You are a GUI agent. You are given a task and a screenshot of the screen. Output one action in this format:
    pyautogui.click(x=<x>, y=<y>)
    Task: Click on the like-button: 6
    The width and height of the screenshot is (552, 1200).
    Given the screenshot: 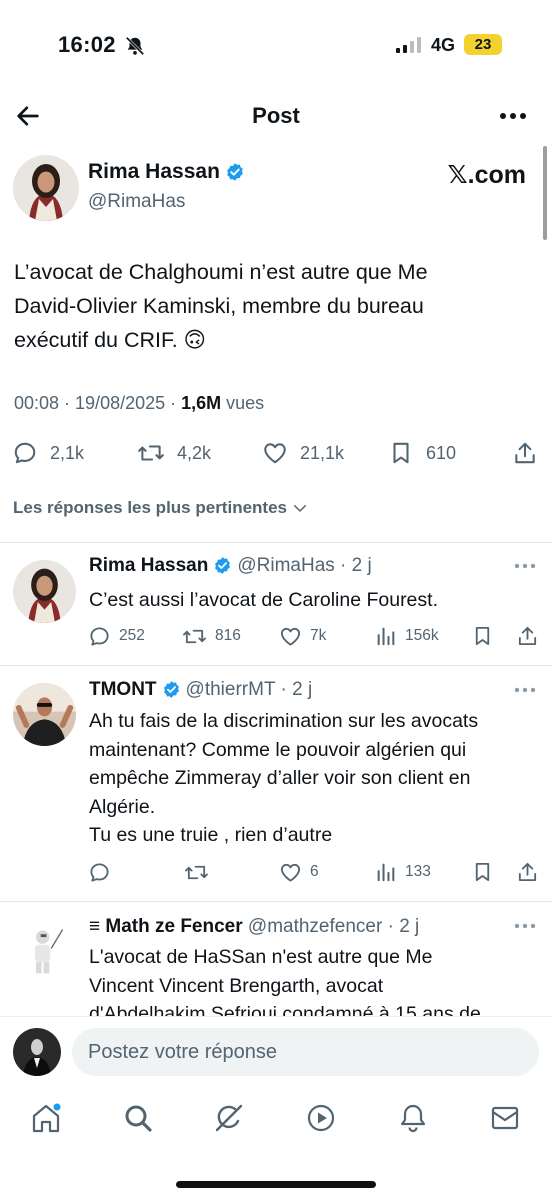 What is the action you would take?
    pyautogui.click(x=299, y=872)
    